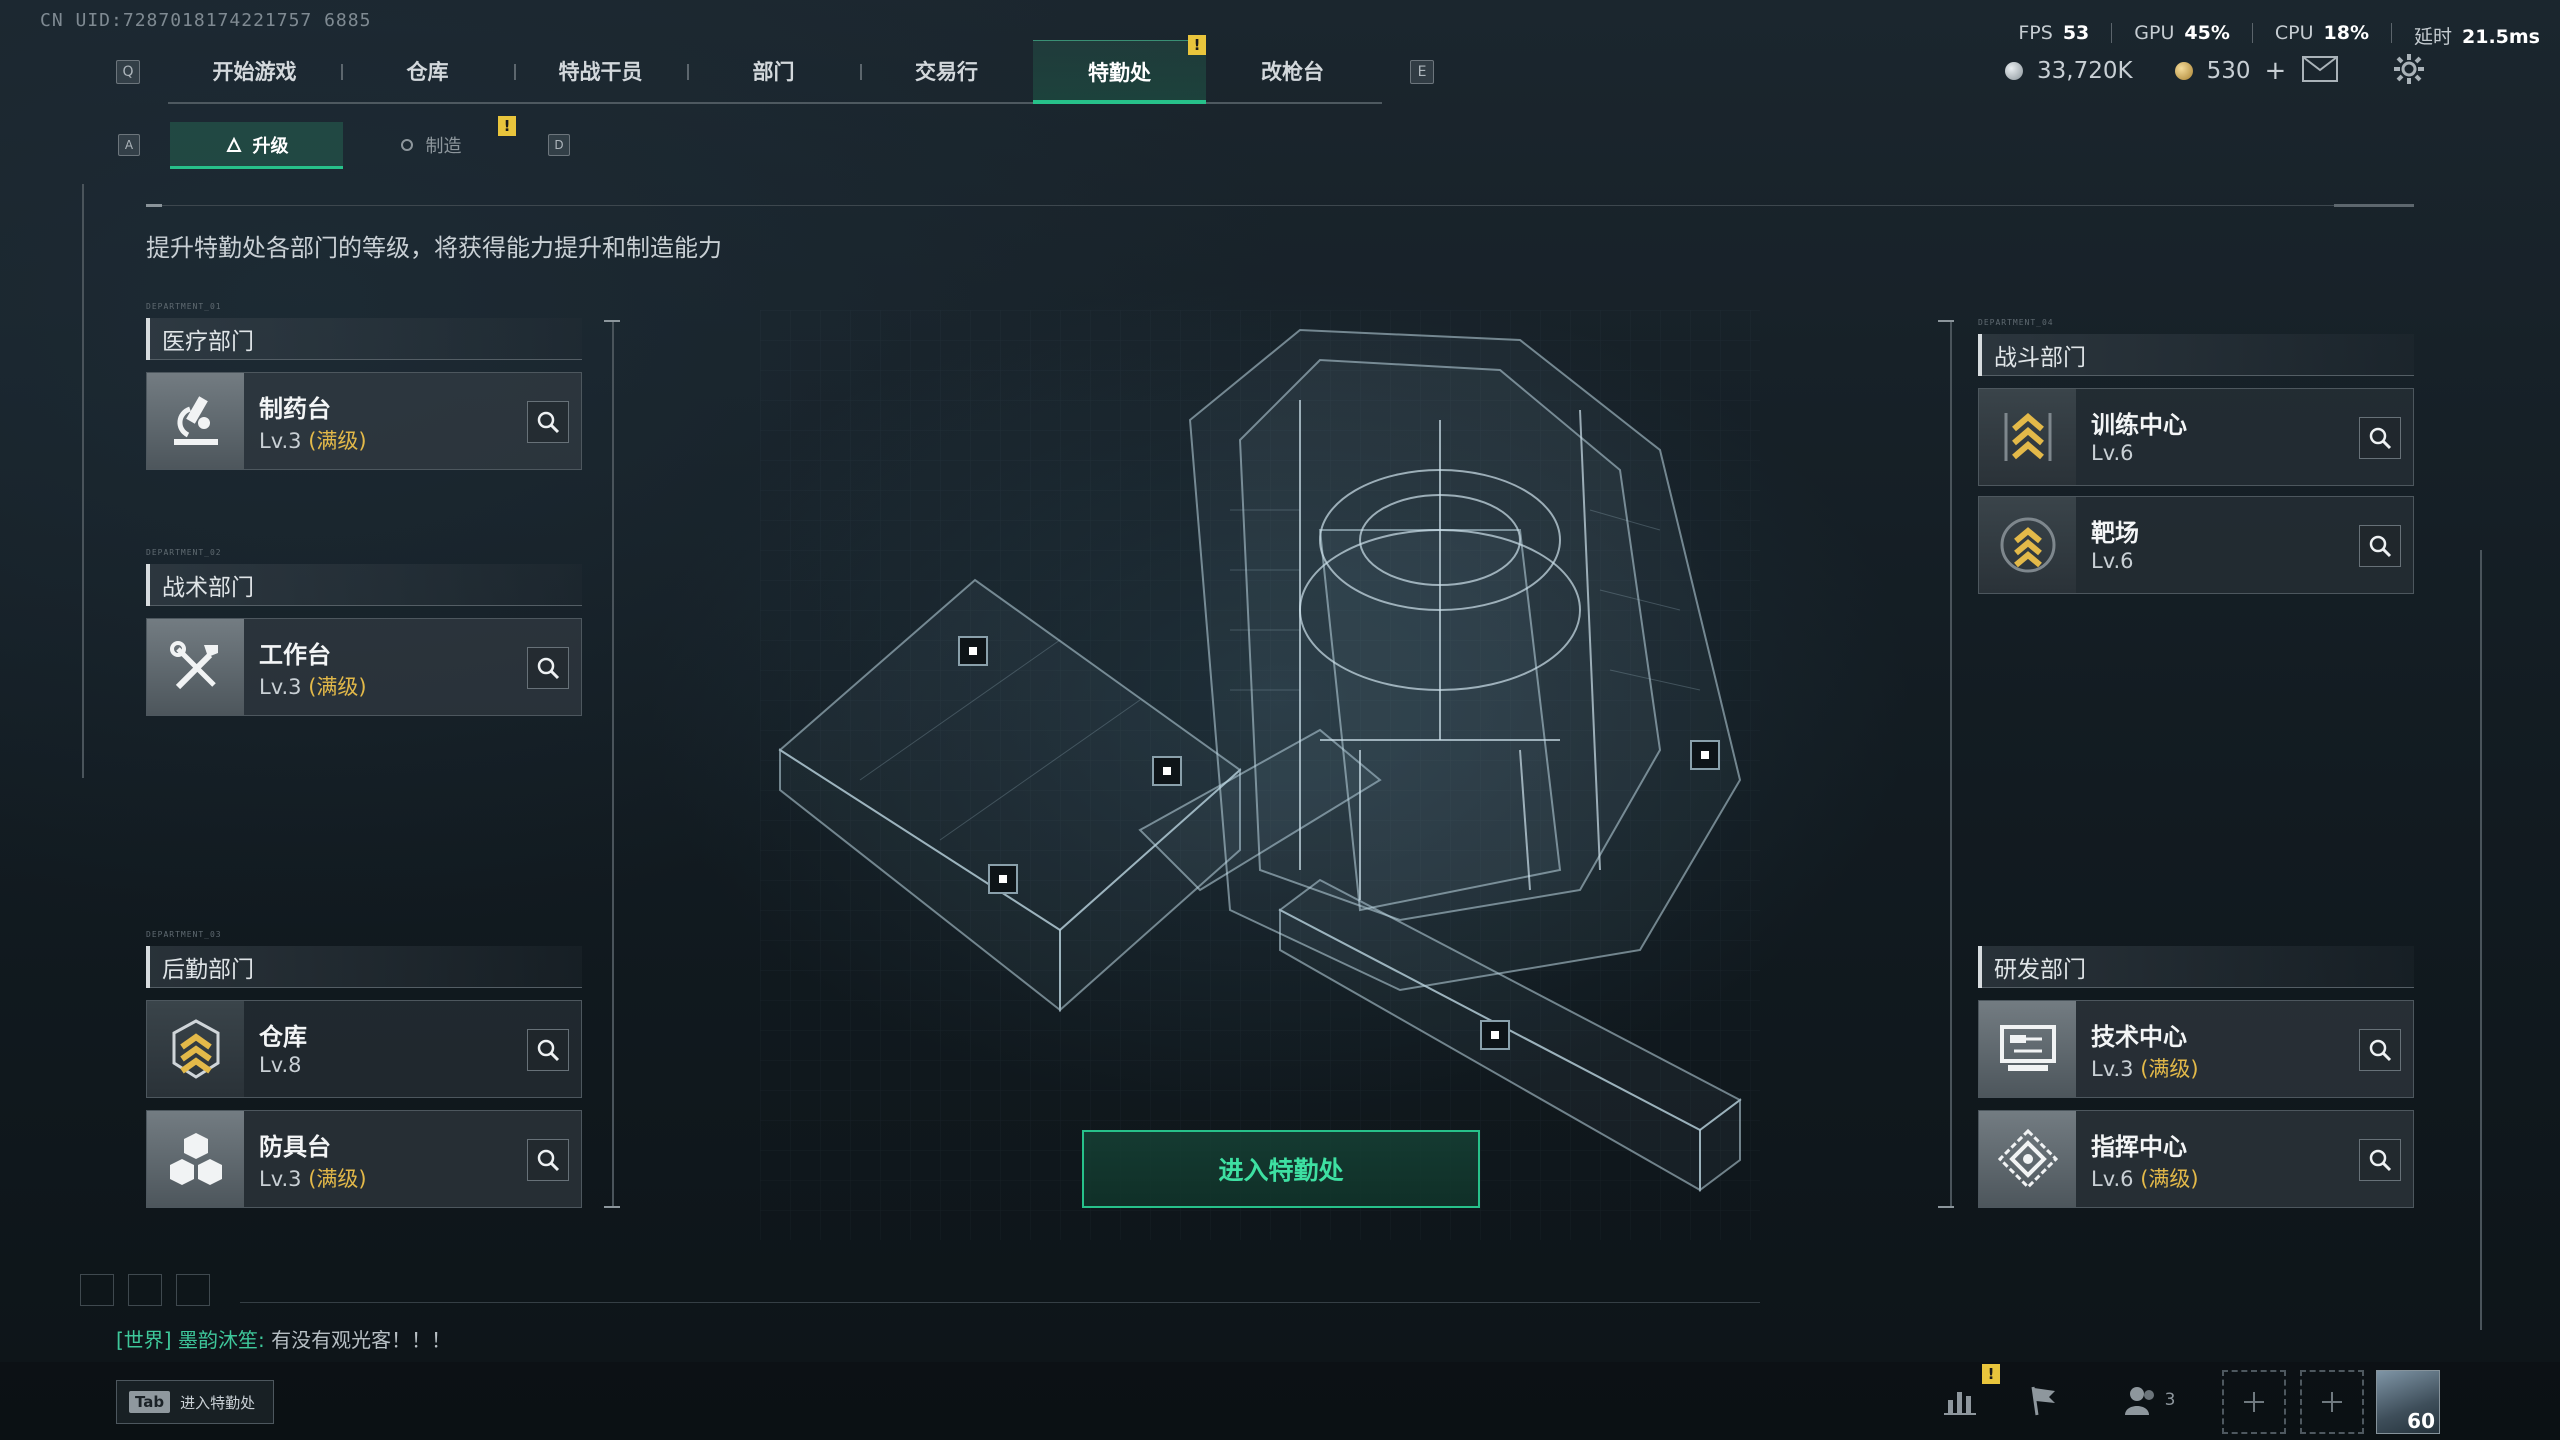 The width and height of the screenshot is (2560, 1440). What do you see at coordinates (195, 1159) in the screenshot?
I see `cubes-icon` at bounding box center [195, 1159].